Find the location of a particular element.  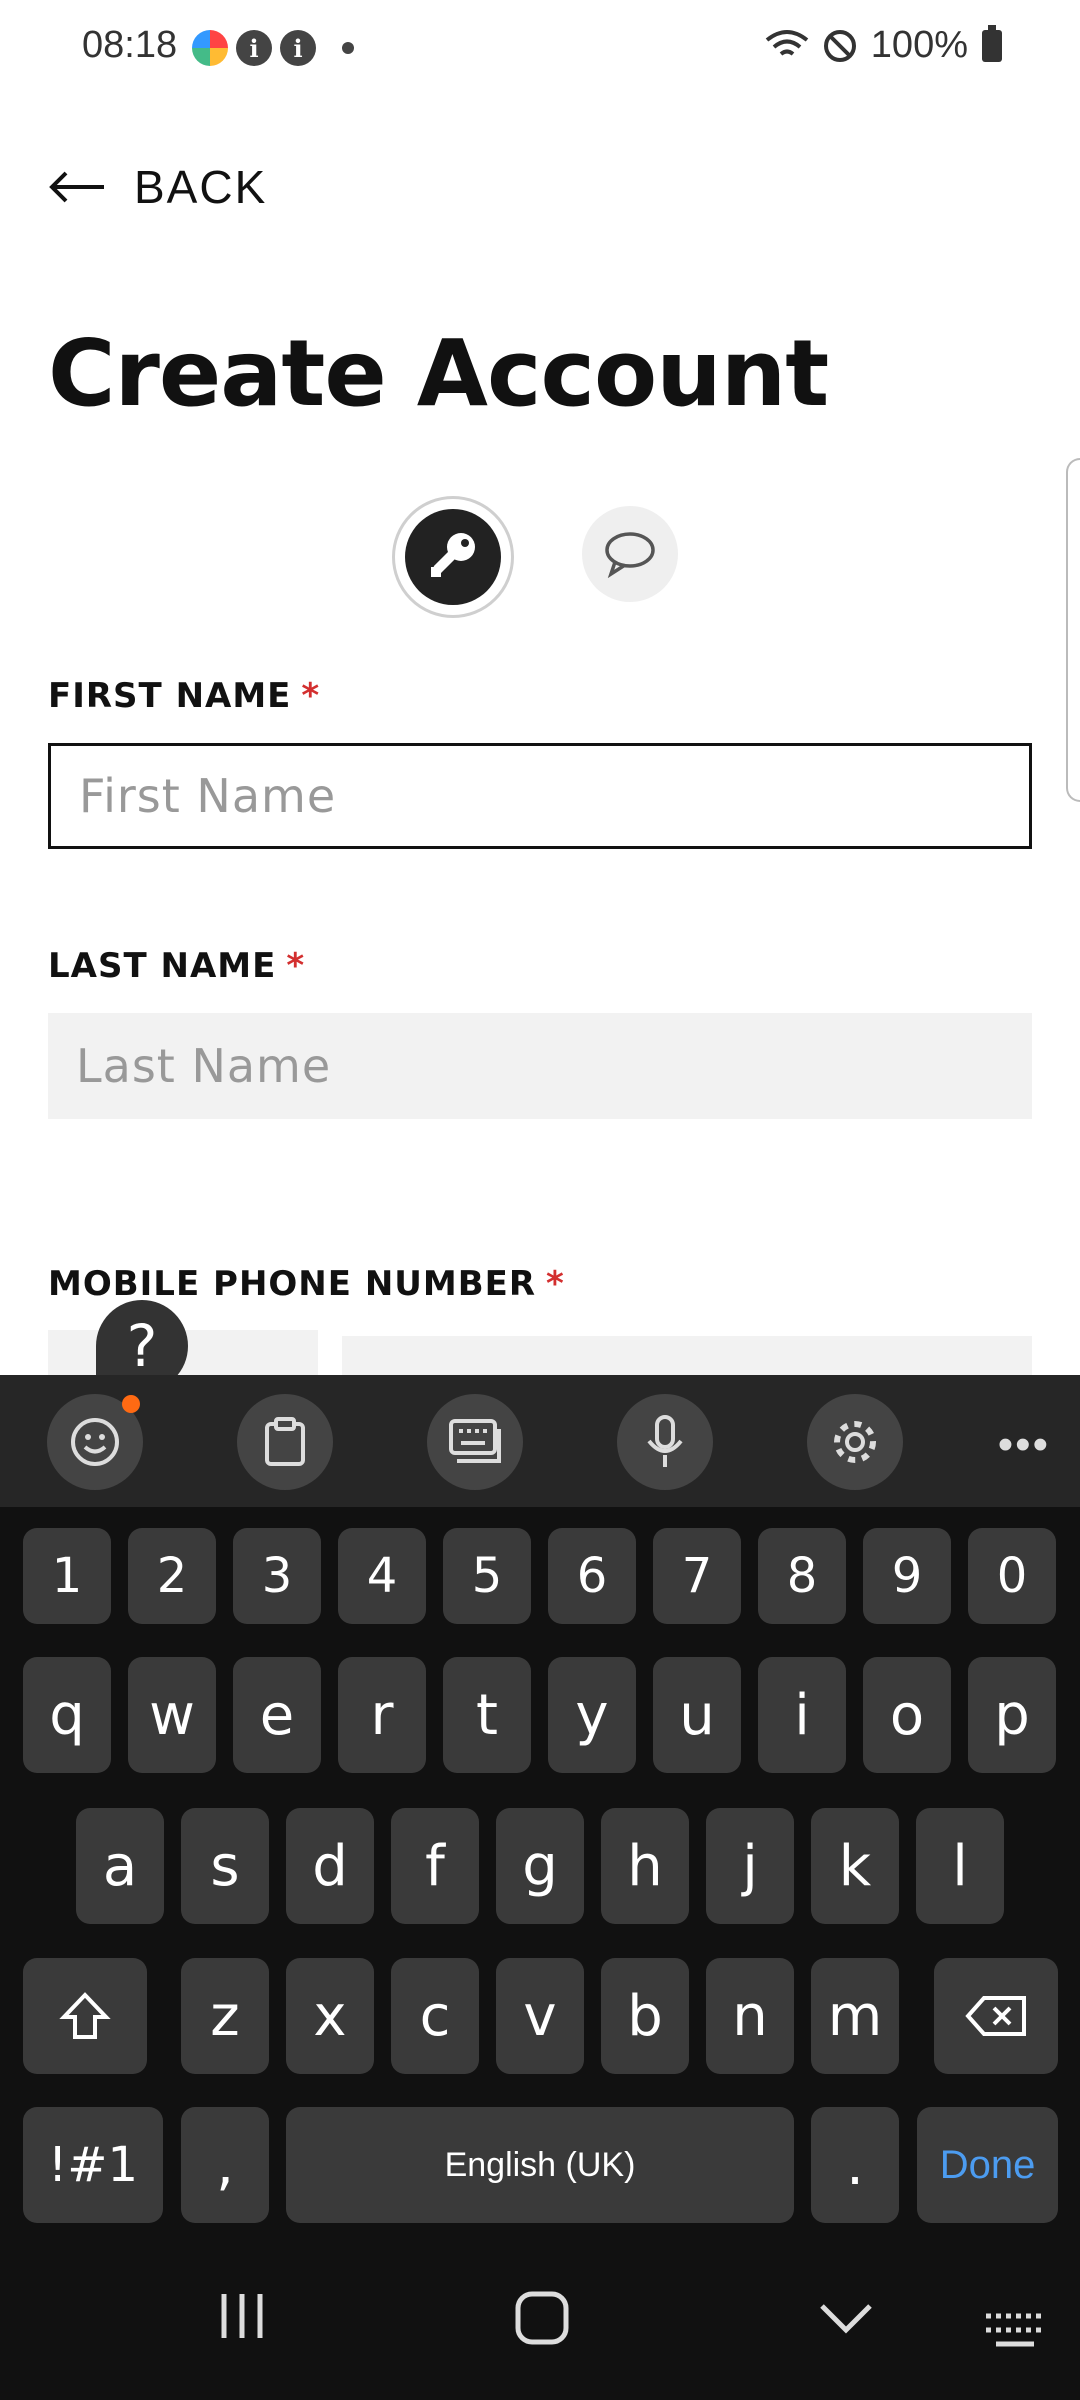

key-1: 1 is located at coordinates (67, 1576).